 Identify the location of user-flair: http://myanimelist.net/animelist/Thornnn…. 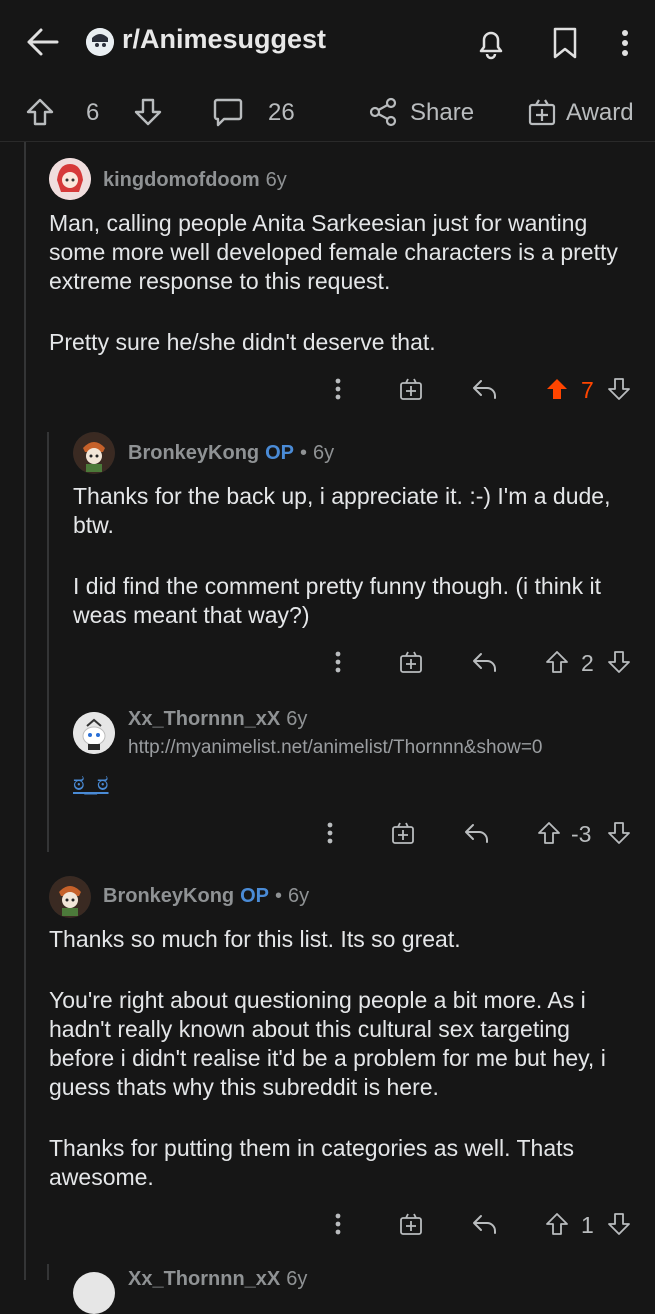
(335, 747).